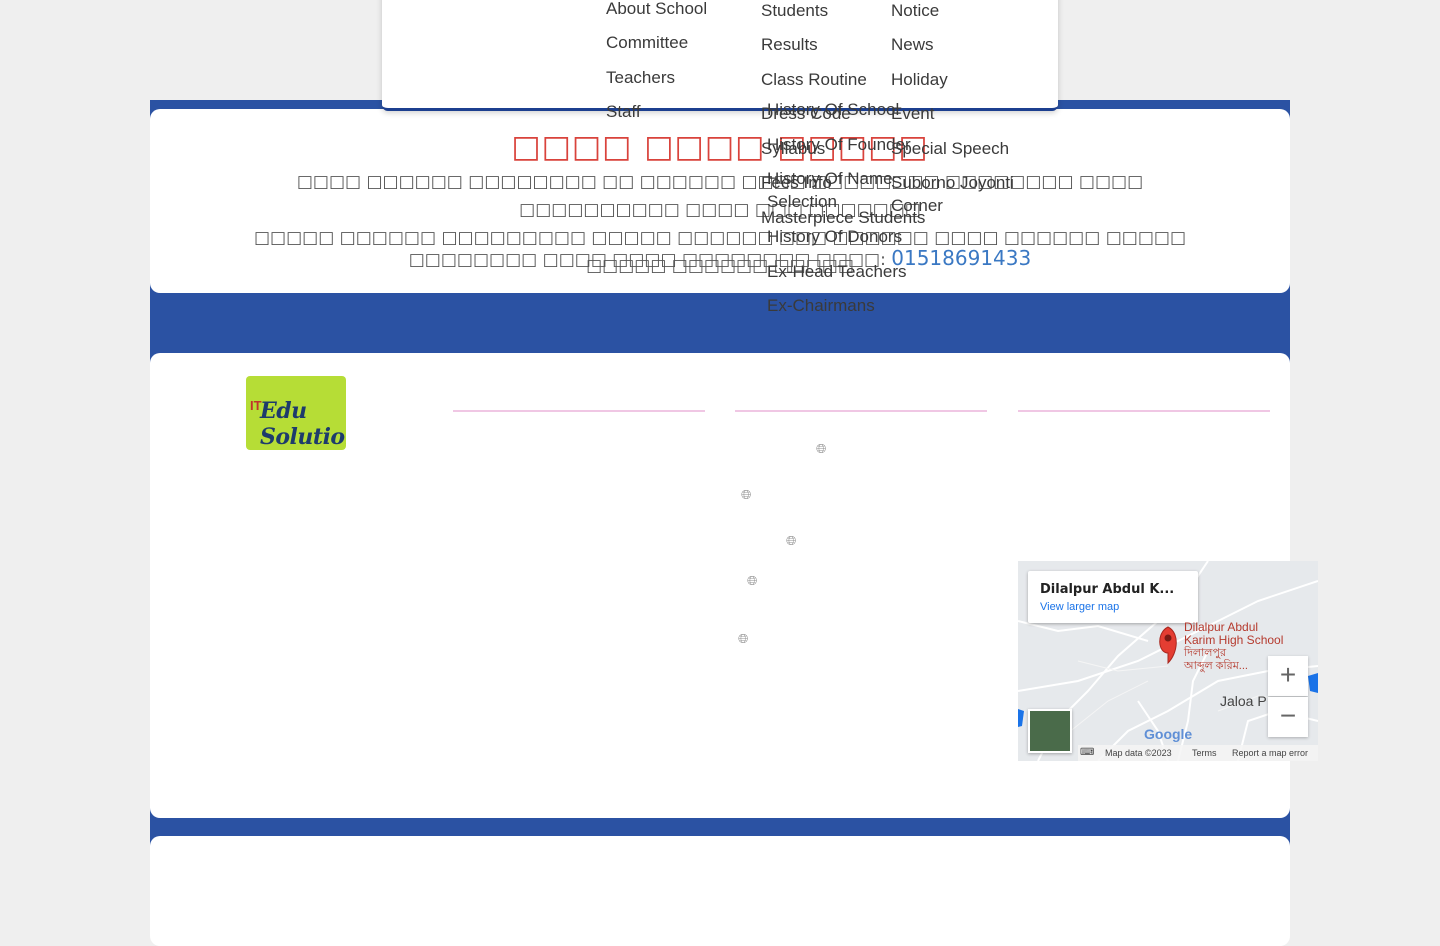 The width and height of the screenshot is (1440, 946). Describe the element at coordinates (1087, 752) in the screenshot. I see `keyboard-icon: ⌨` at that location.